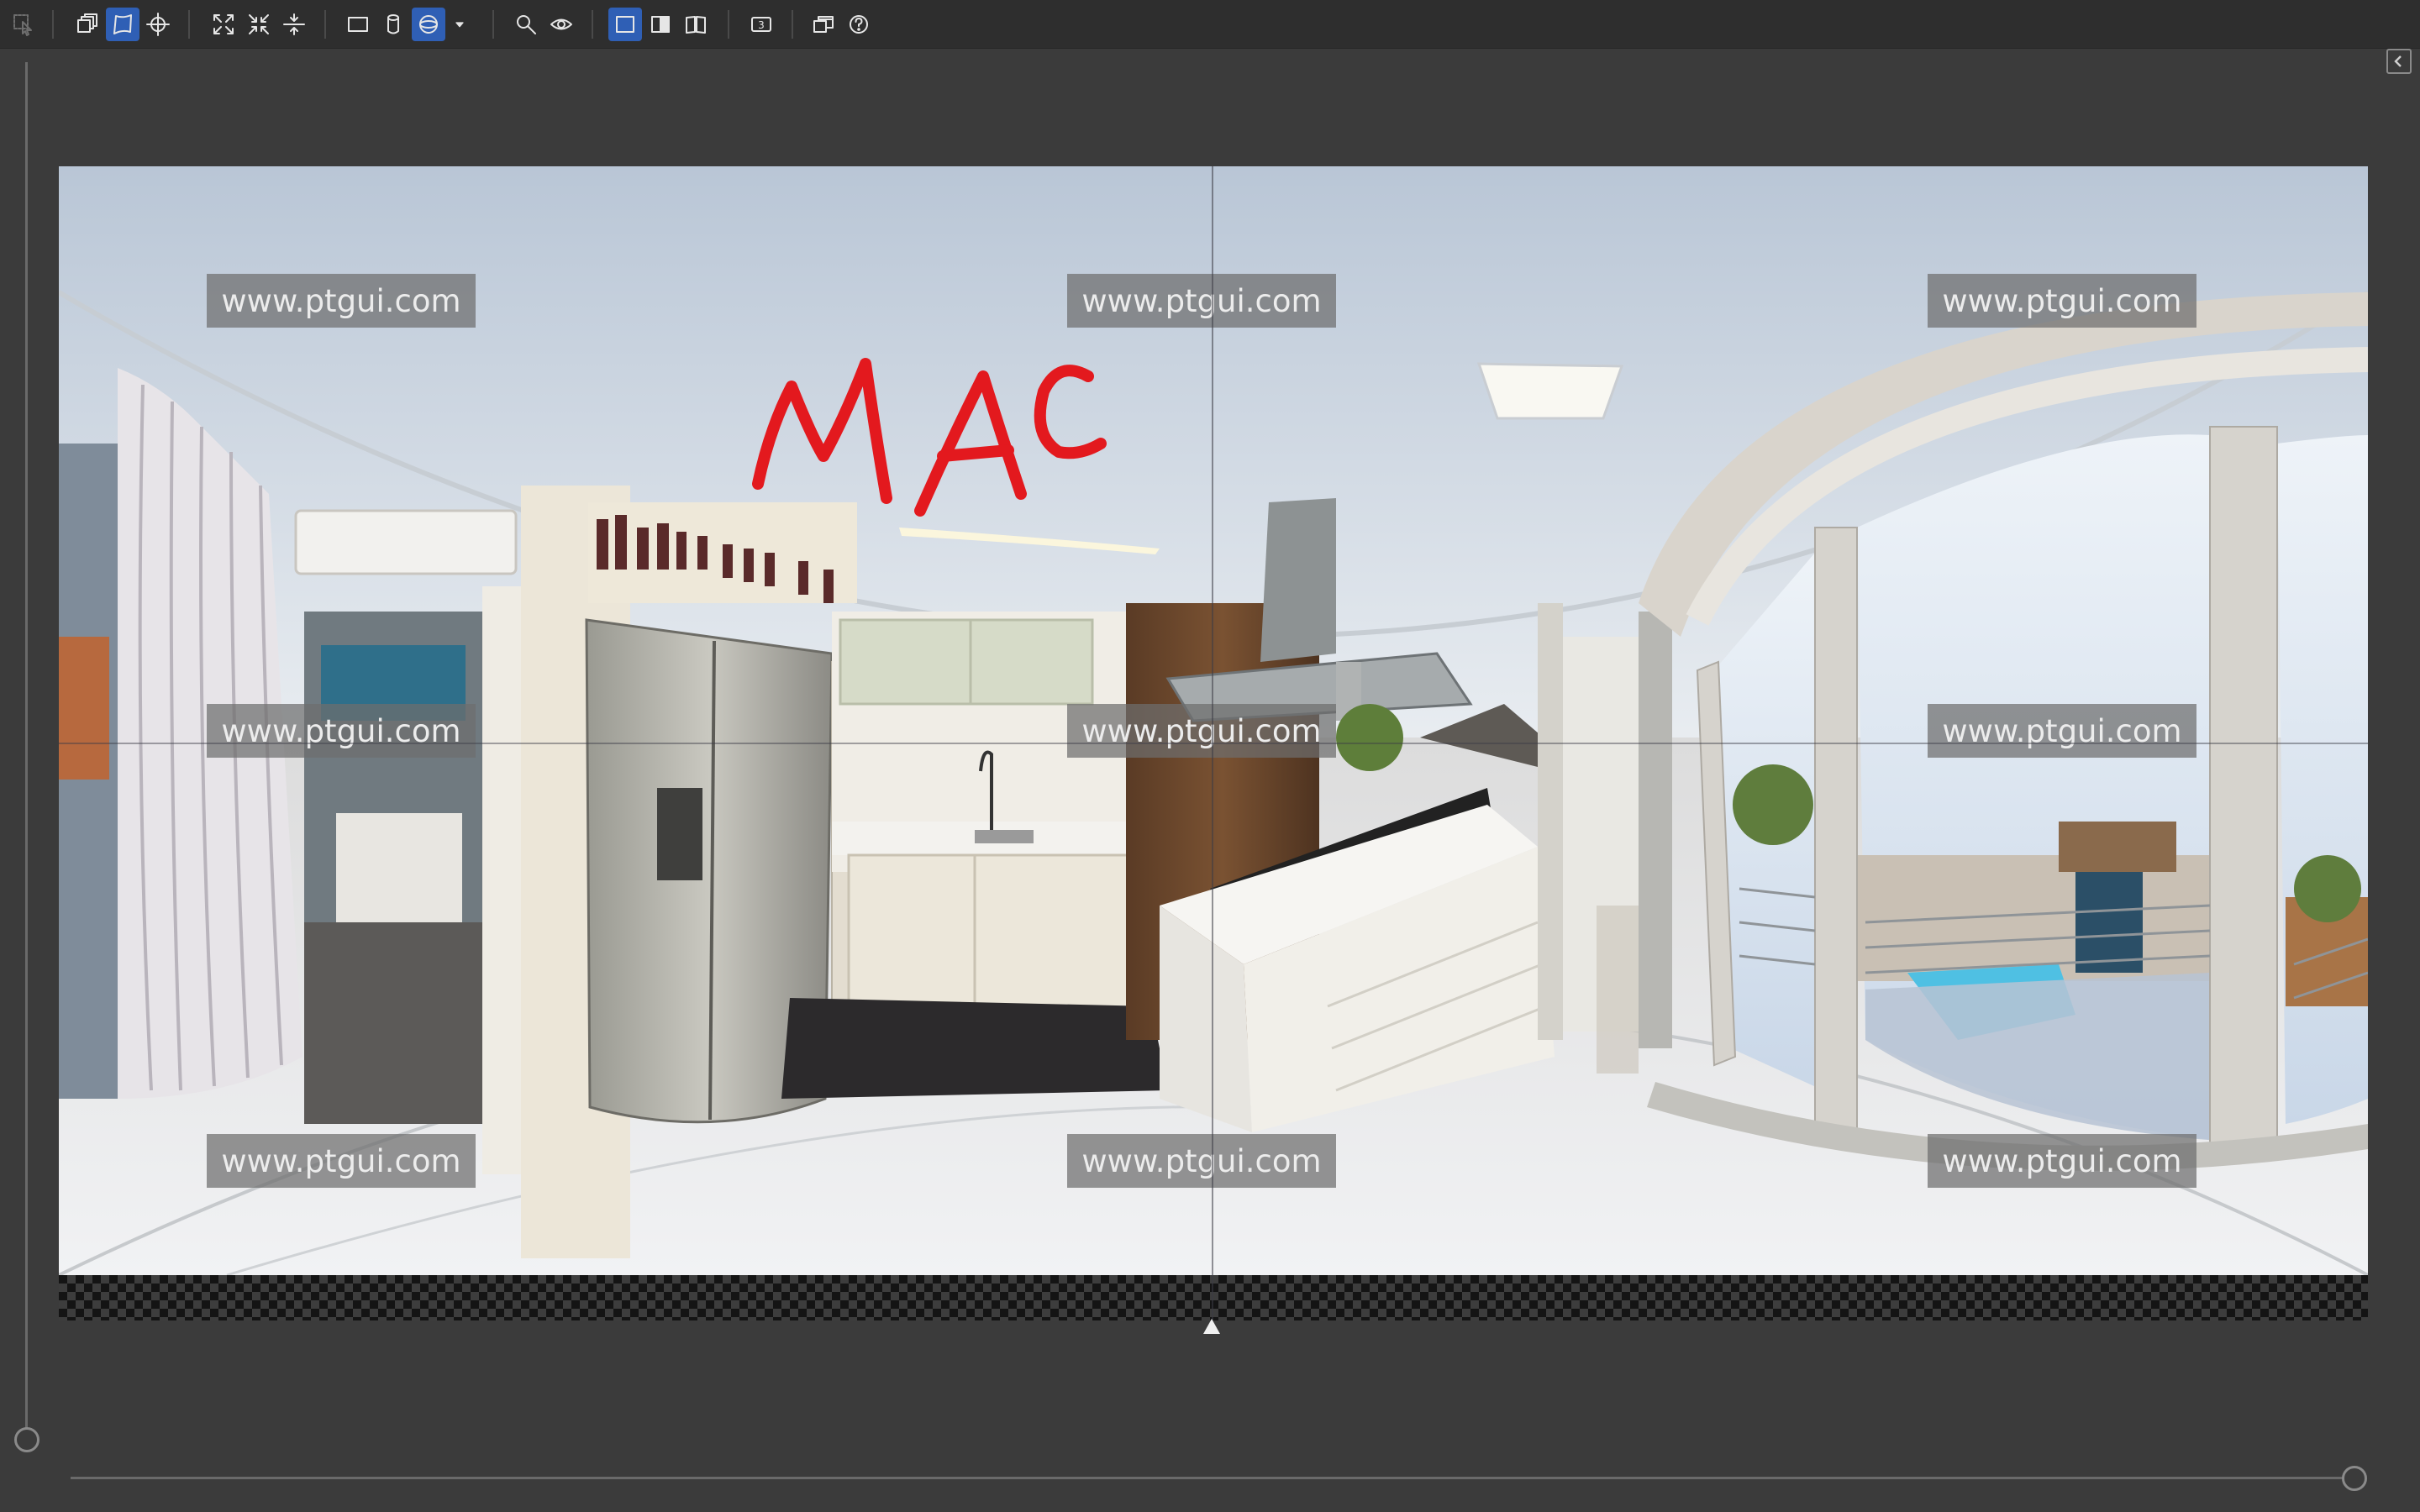  I want to click on projection-dropdown-button, so click(460, 24).